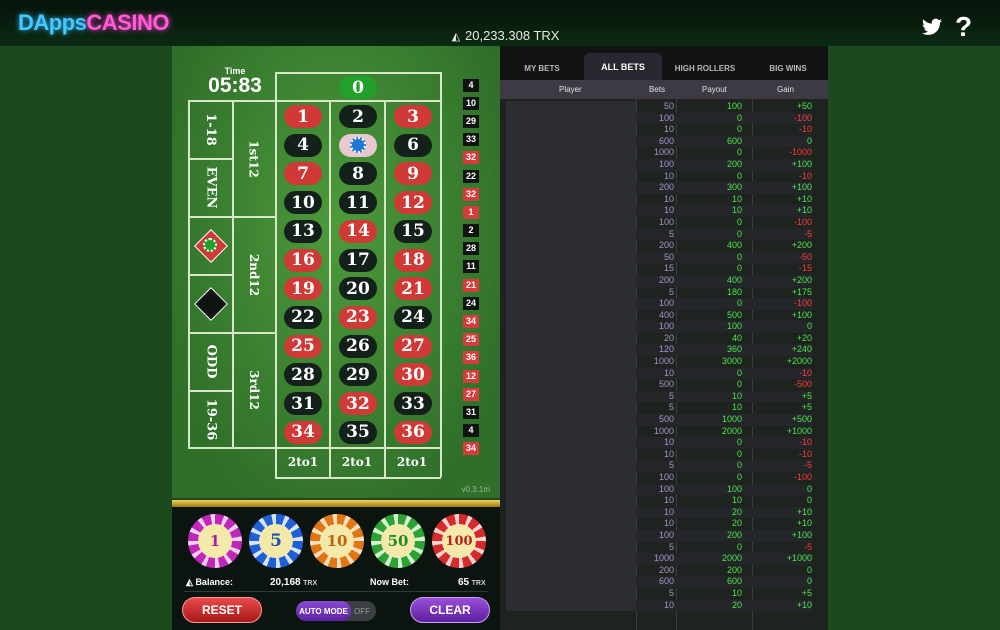 The width and height of the screenshot is (1000, 630). I want to click on number-34: 34, so click(303, 432).